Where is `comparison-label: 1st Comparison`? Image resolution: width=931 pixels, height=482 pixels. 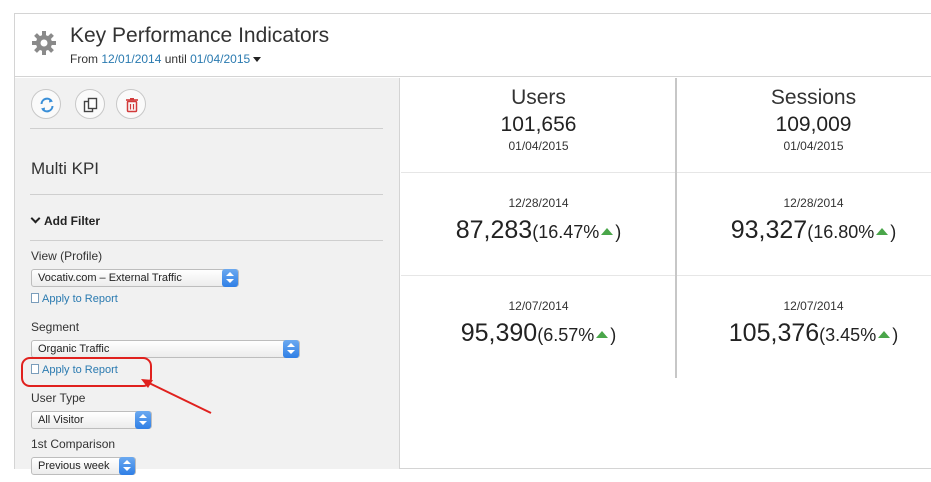
comparison-label: 1st Comparison is located at coordinates (73, 444).